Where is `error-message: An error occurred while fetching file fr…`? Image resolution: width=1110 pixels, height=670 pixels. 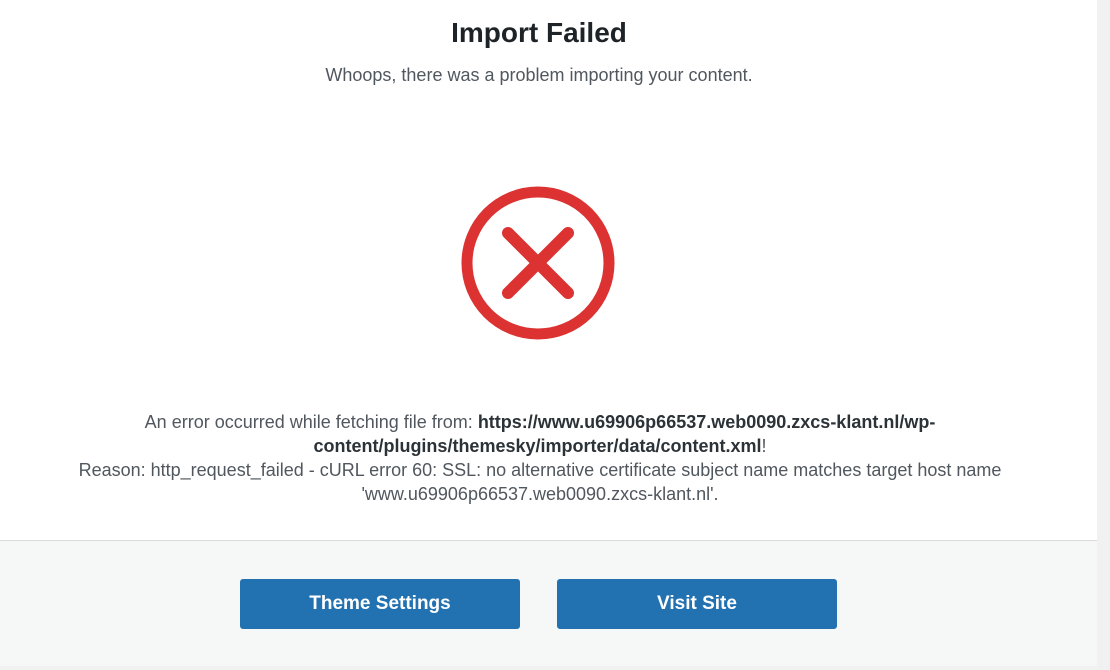 error-message: An error occurred while fetching file fr… is located at coordinates (540, 458).